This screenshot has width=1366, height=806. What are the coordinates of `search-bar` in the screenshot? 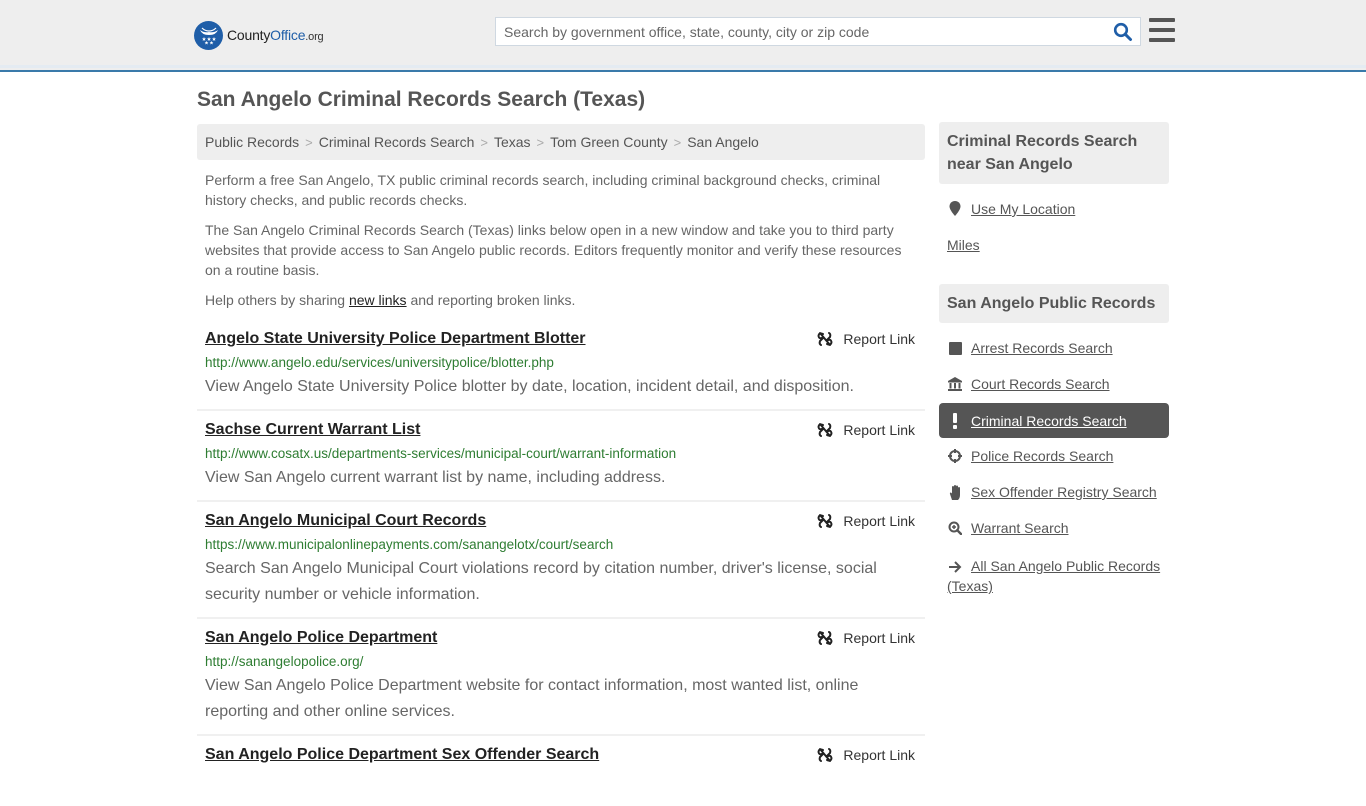 It's located at (818, 31).